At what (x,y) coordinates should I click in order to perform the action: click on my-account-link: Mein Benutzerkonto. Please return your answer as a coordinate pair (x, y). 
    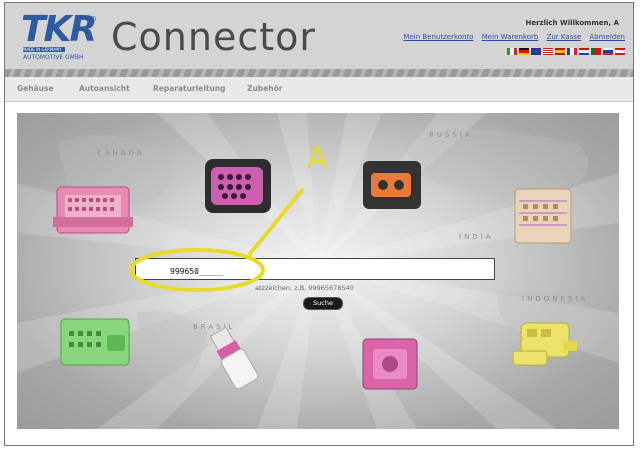
    Looking at the image, I should click on (438, 37).